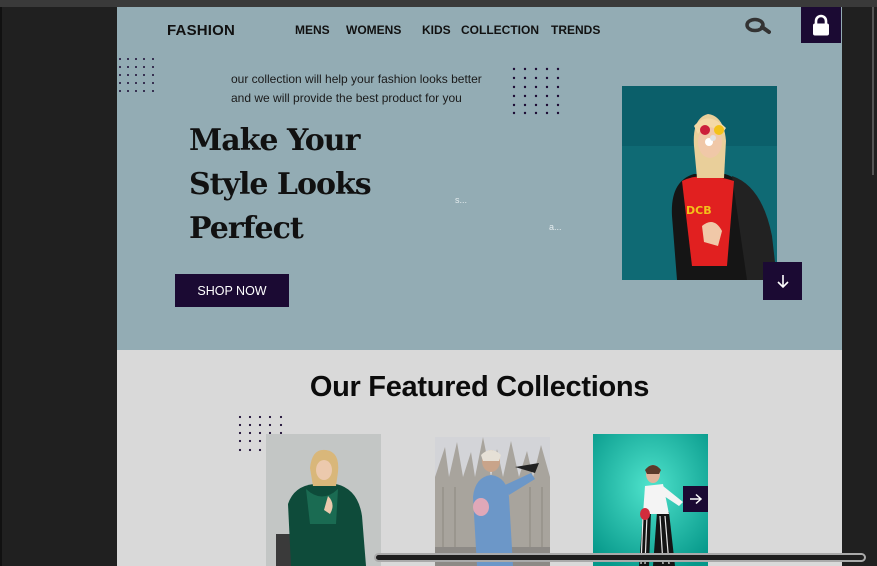 This screenshot has width=877, height=566. I want to click on svg-text: DCB, so click(699, 210).